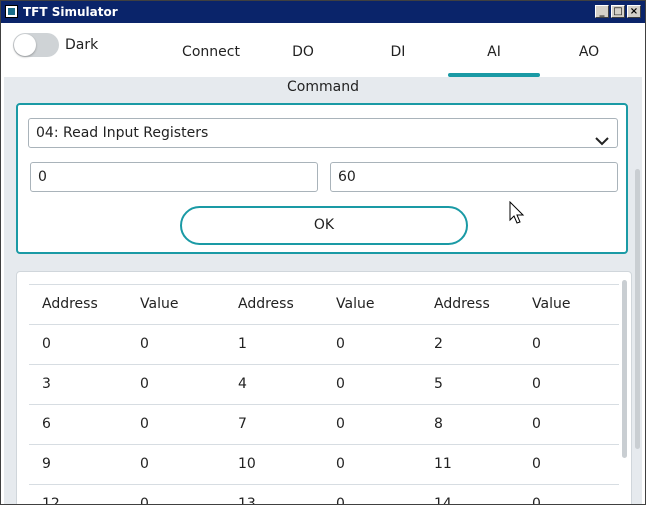  What do you see at coordinates (438, 424) in the screenshot?
I see `address-cell: 8` at bounding box center [438, 424].